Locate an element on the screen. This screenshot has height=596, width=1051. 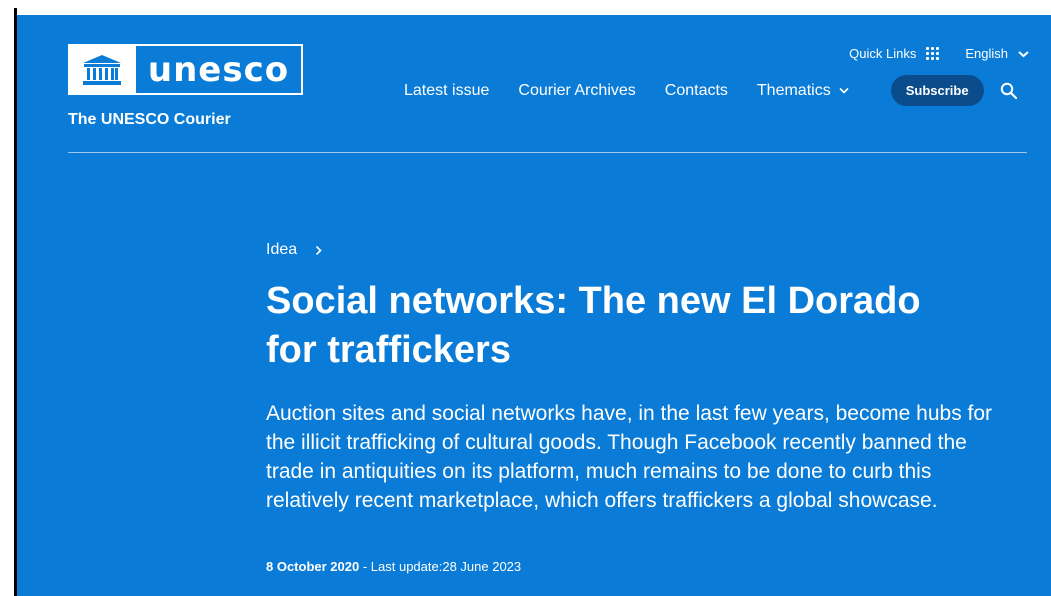
utility-bar: Quick Links English is located at coordinates (939, 53).